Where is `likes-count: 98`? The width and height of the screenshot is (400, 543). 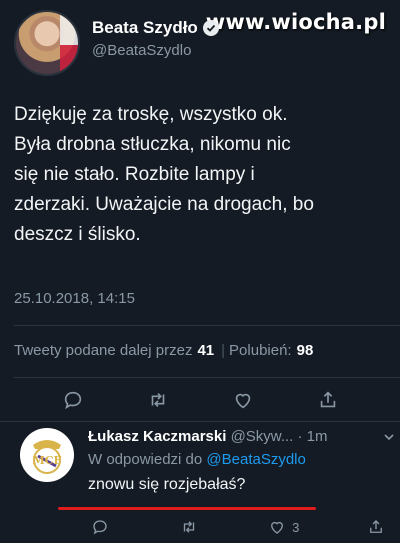
likes-count: 98 is located at coordinates (305, 350).